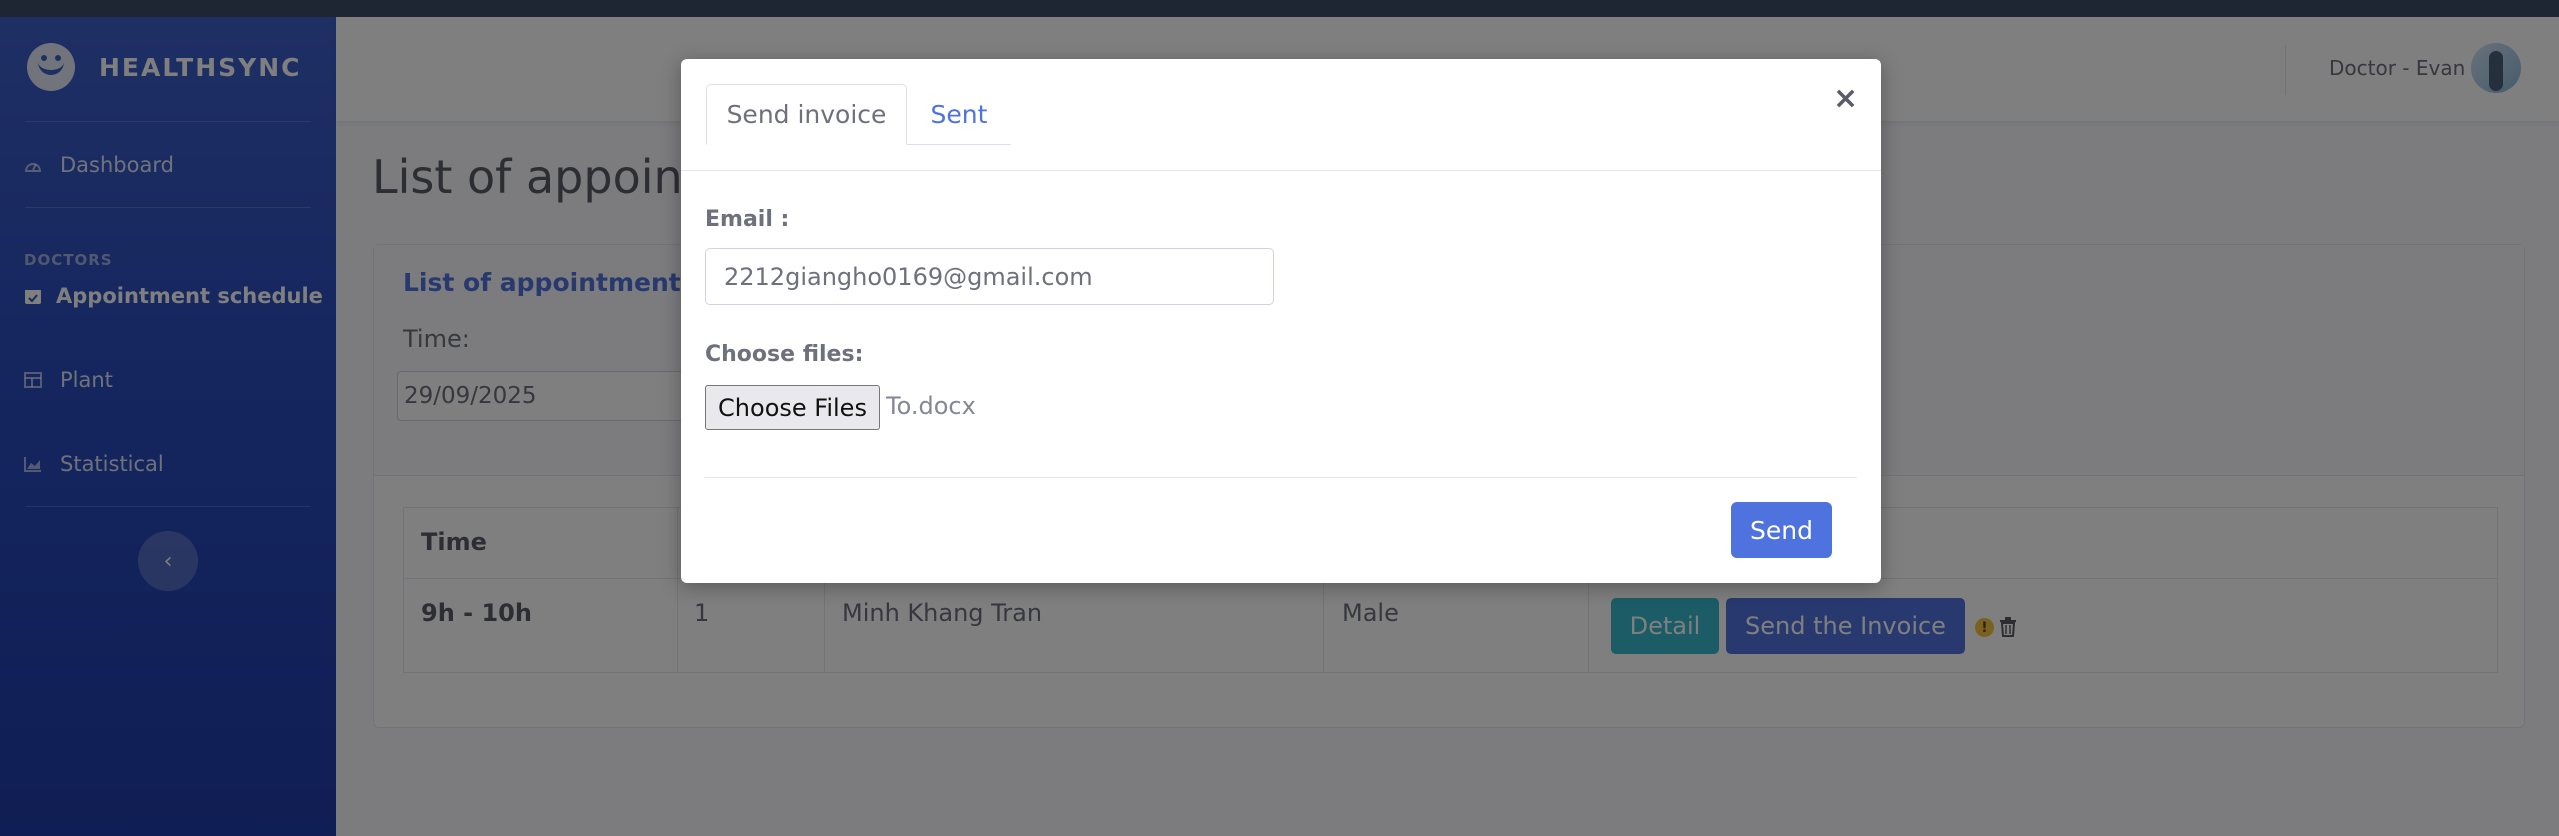 The height and width of the screenshot is (836, 2559). What do you see at coordinates (747, 219) in the screenshot?
I see `email-label: Email :` at bounding box center [747, 219].